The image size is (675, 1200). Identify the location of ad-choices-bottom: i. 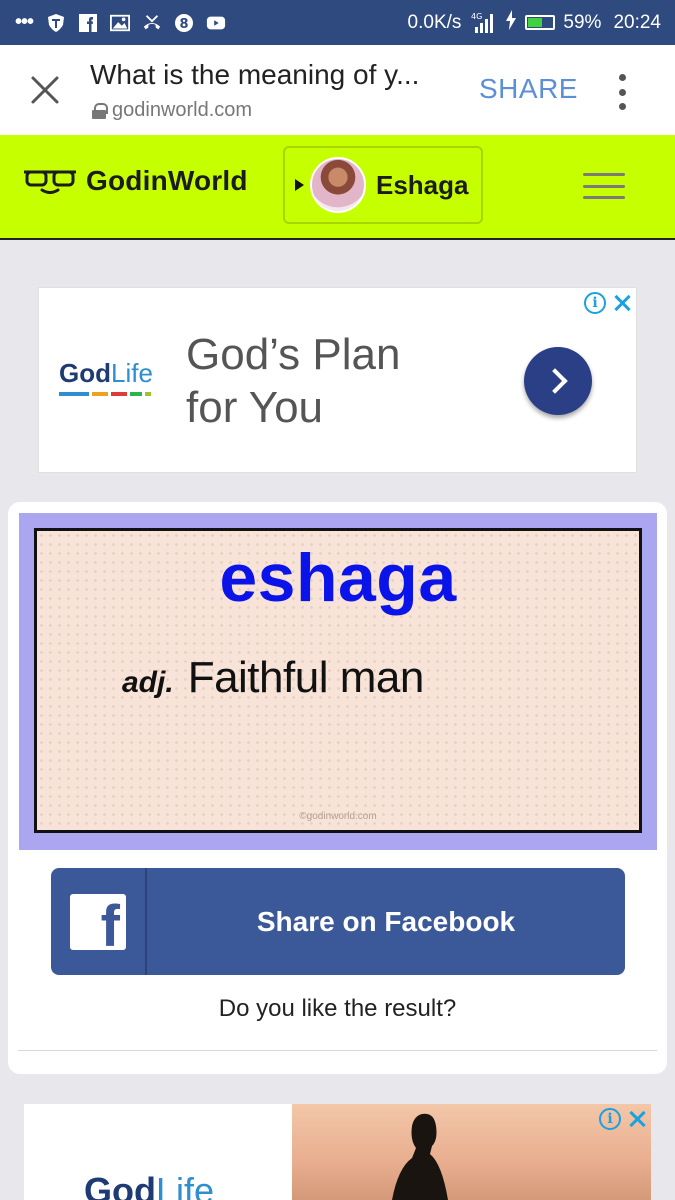
(623, 1119).